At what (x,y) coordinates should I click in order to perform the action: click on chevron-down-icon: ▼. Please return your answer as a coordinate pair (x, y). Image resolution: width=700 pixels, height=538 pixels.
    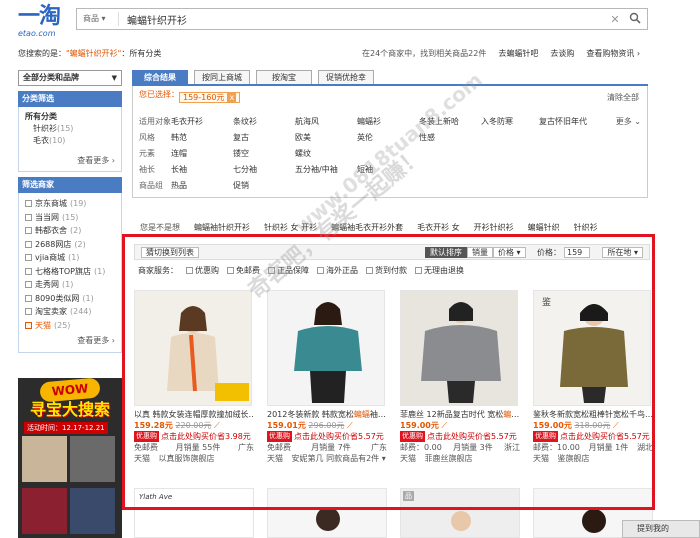
    Looking at the image, I should click on (114, 78).